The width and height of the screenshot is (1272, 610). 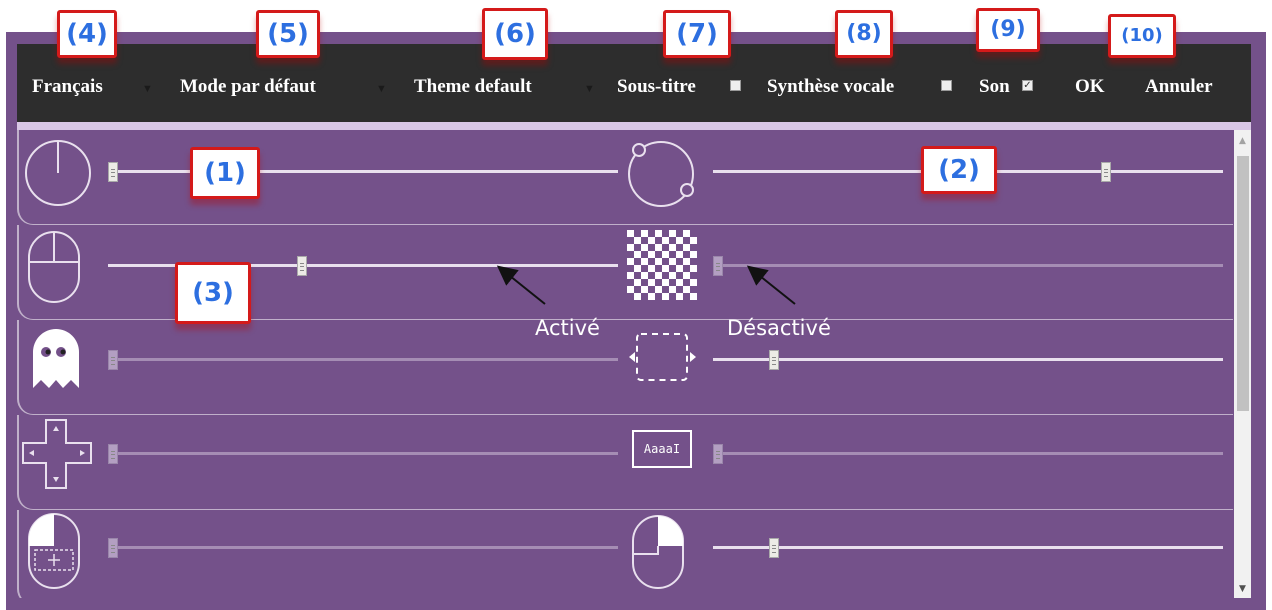 I want to click on disabled-annotation: Désactivé, so click(x=779, y=328).